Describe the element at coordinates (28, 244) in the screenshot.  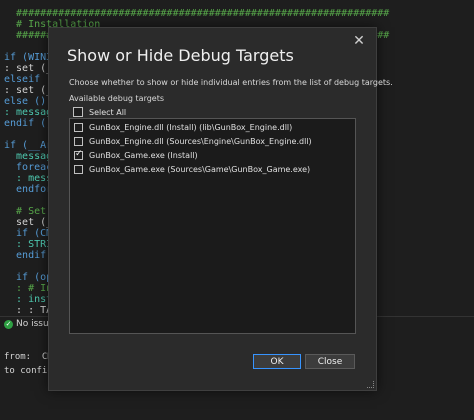
I see `code-line: : STRI` at that location.